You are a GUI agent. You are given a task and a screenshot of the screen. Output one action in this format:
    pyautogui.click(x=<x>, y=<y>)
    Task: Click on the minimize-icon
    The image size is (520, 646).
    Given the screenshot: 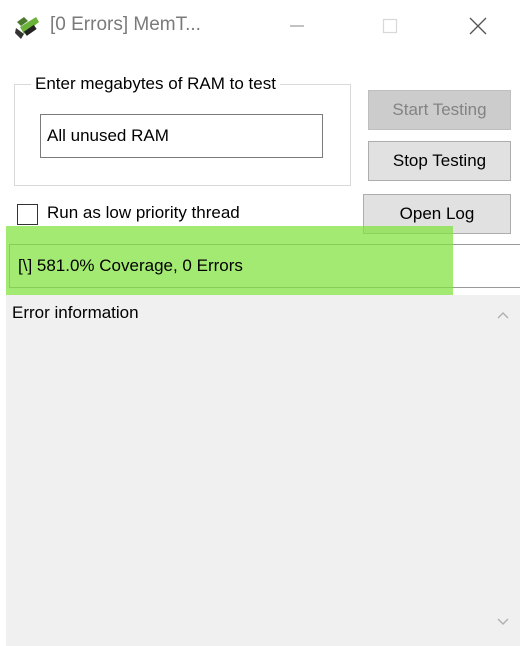 What is the action you would take?
    pyautogui.click(x=297, y=26)
    